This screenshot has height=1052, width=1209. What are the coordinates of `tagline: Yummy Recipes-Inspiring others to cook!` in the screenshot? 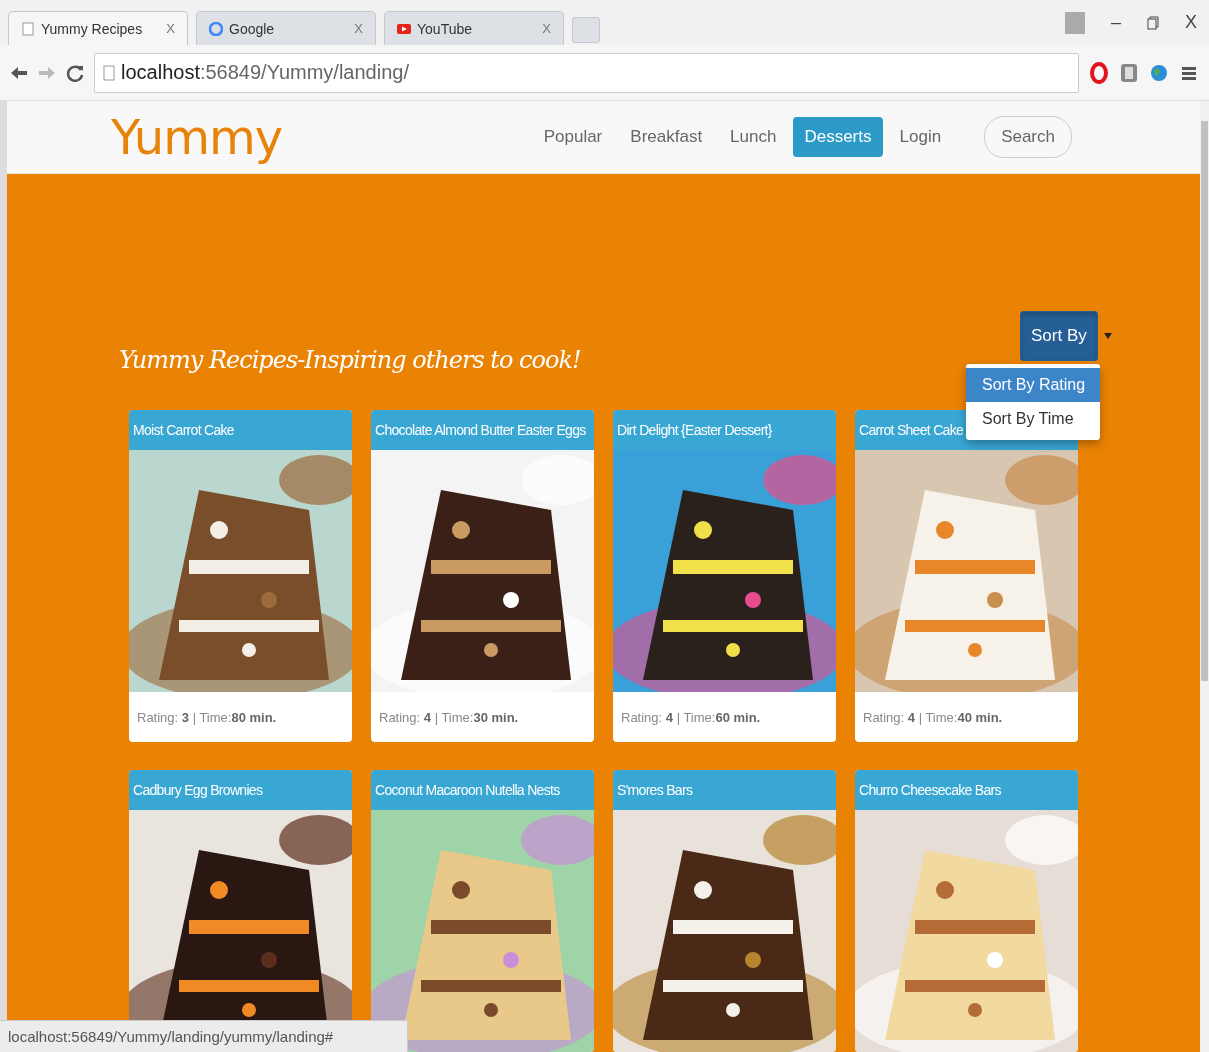 It's located at (350, 360).